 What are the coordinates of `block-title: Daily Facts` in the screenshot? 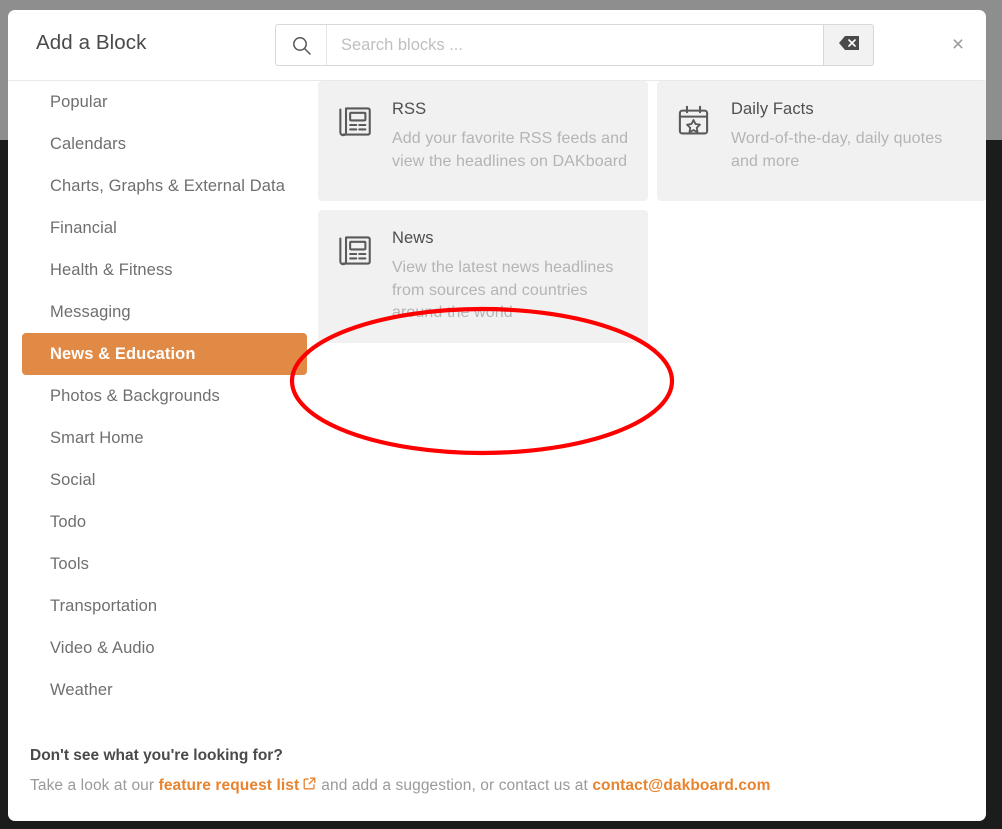 It's located at (772, 109).